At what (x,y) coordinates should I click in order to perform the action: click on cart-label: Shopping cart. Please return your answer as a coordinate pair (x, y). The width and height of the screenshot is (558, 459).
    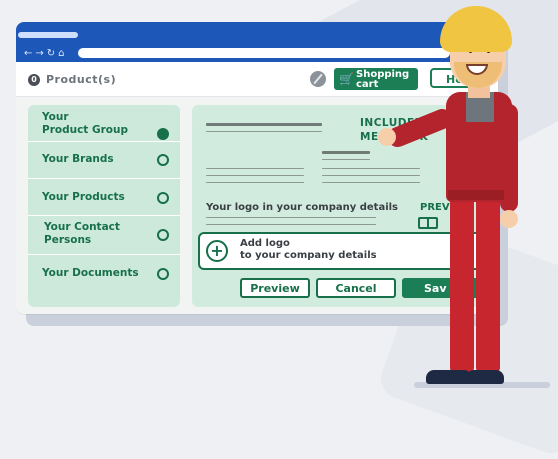
    Looking at the image, I should click on (383, 79).